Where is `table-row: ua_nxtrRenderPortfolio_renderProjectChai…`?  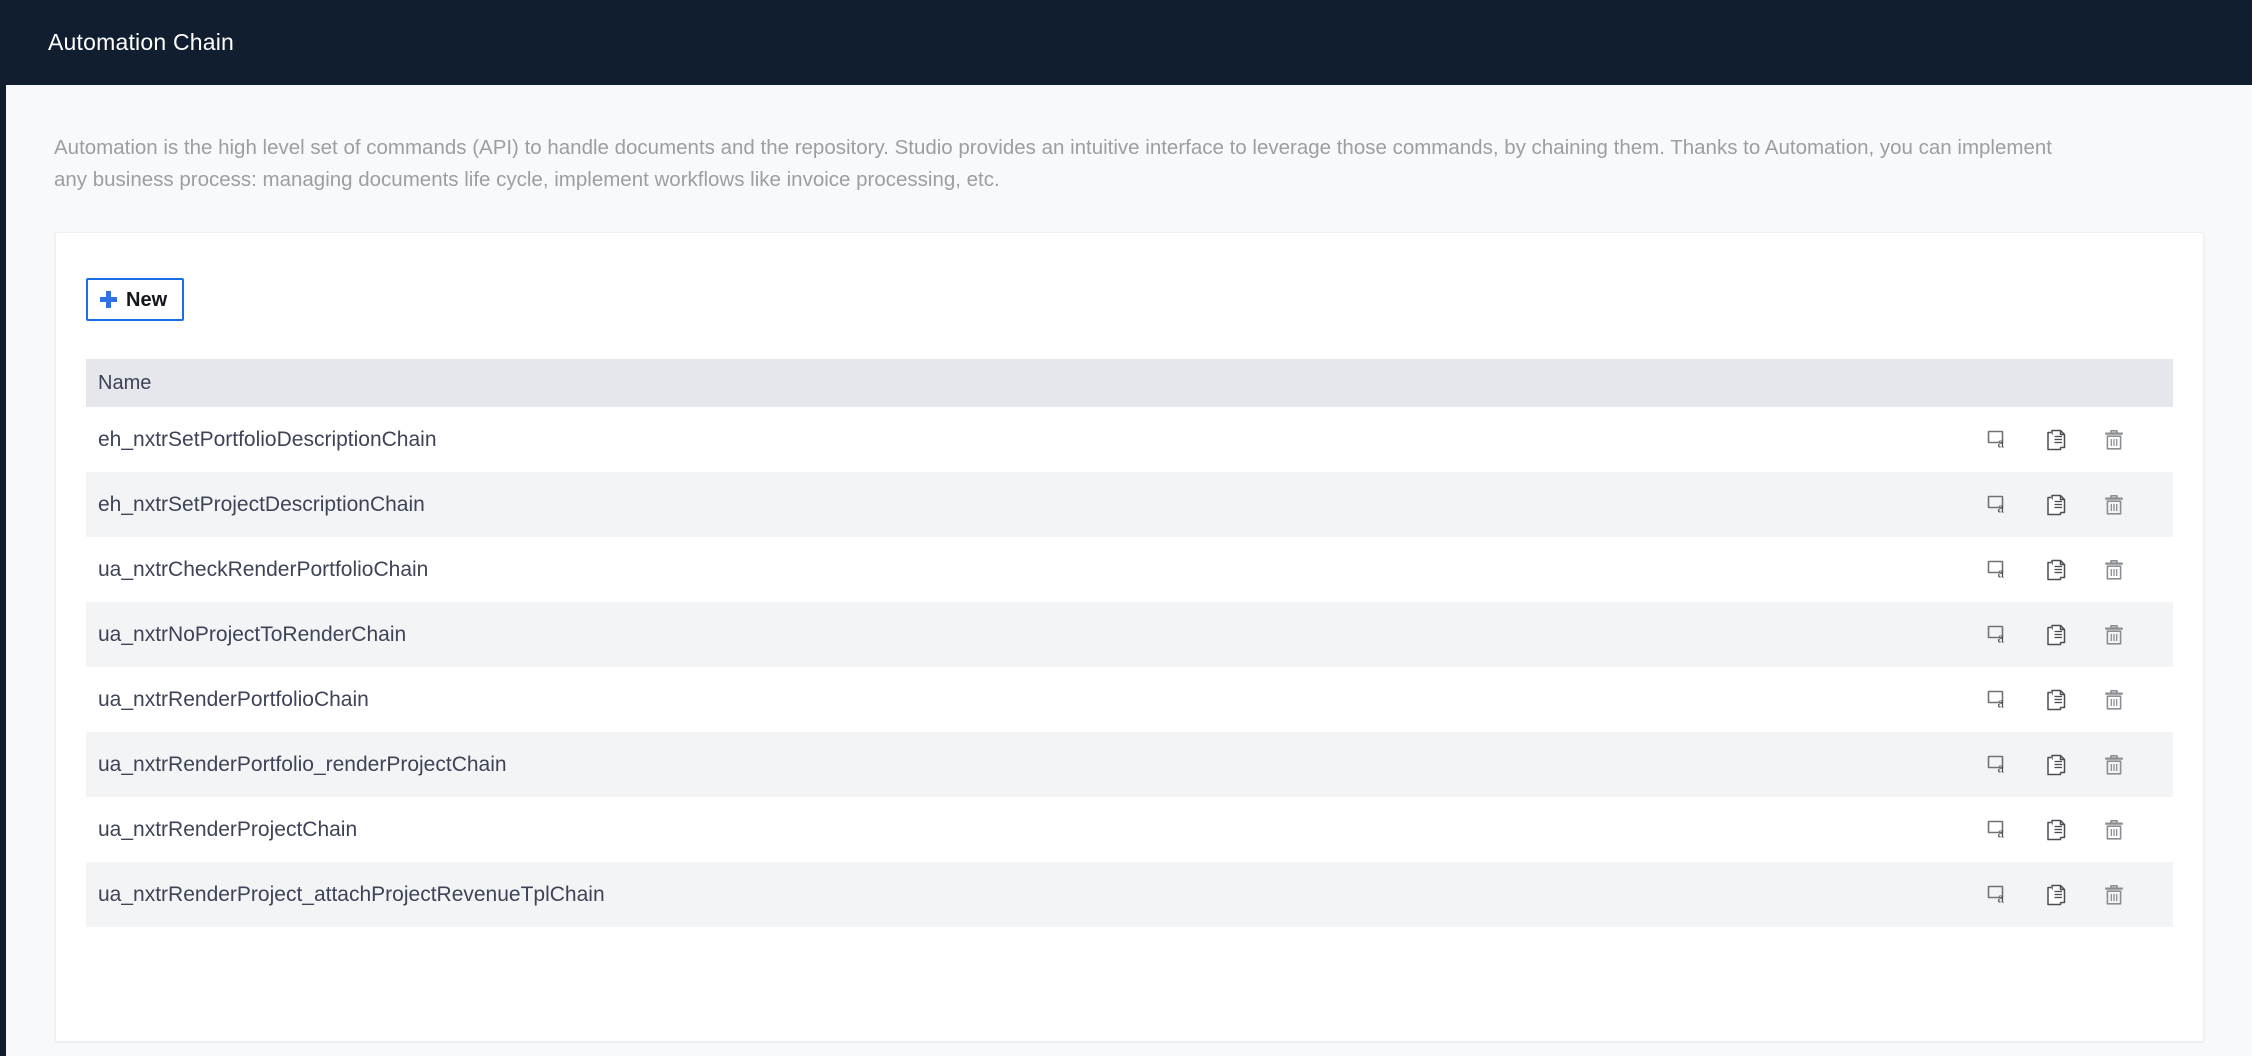
table-row: ua_nxtrRenderPortfolio_renderProjectChai… is located at coordinates (1129, 764).